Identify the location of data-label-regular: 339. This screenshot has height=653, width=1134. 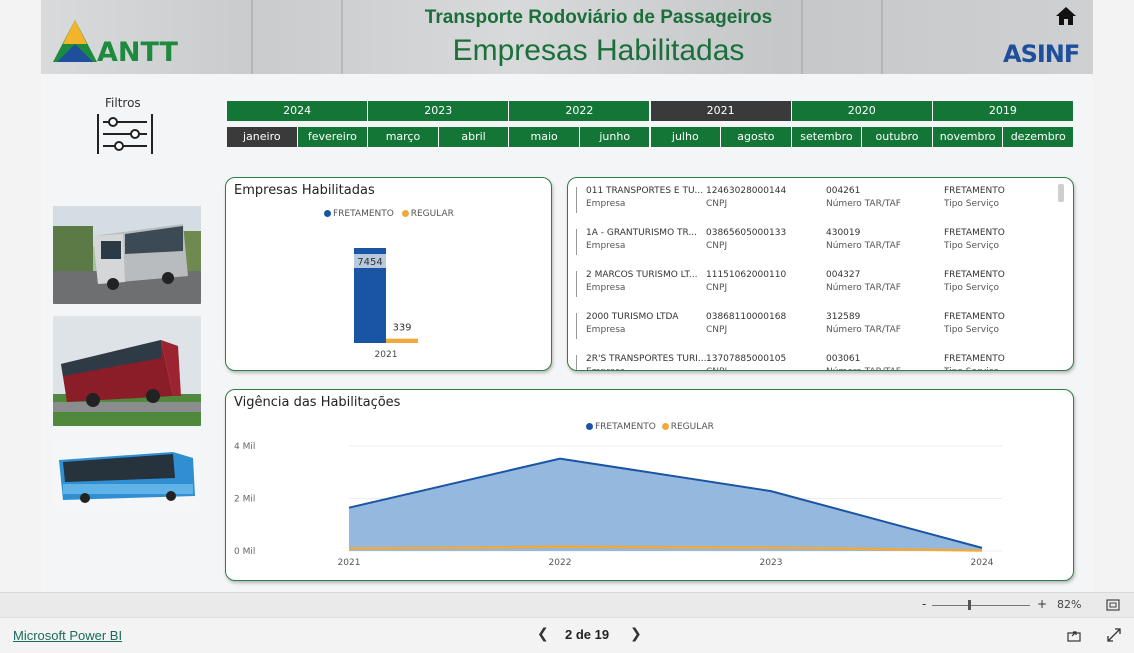
(401, 328).